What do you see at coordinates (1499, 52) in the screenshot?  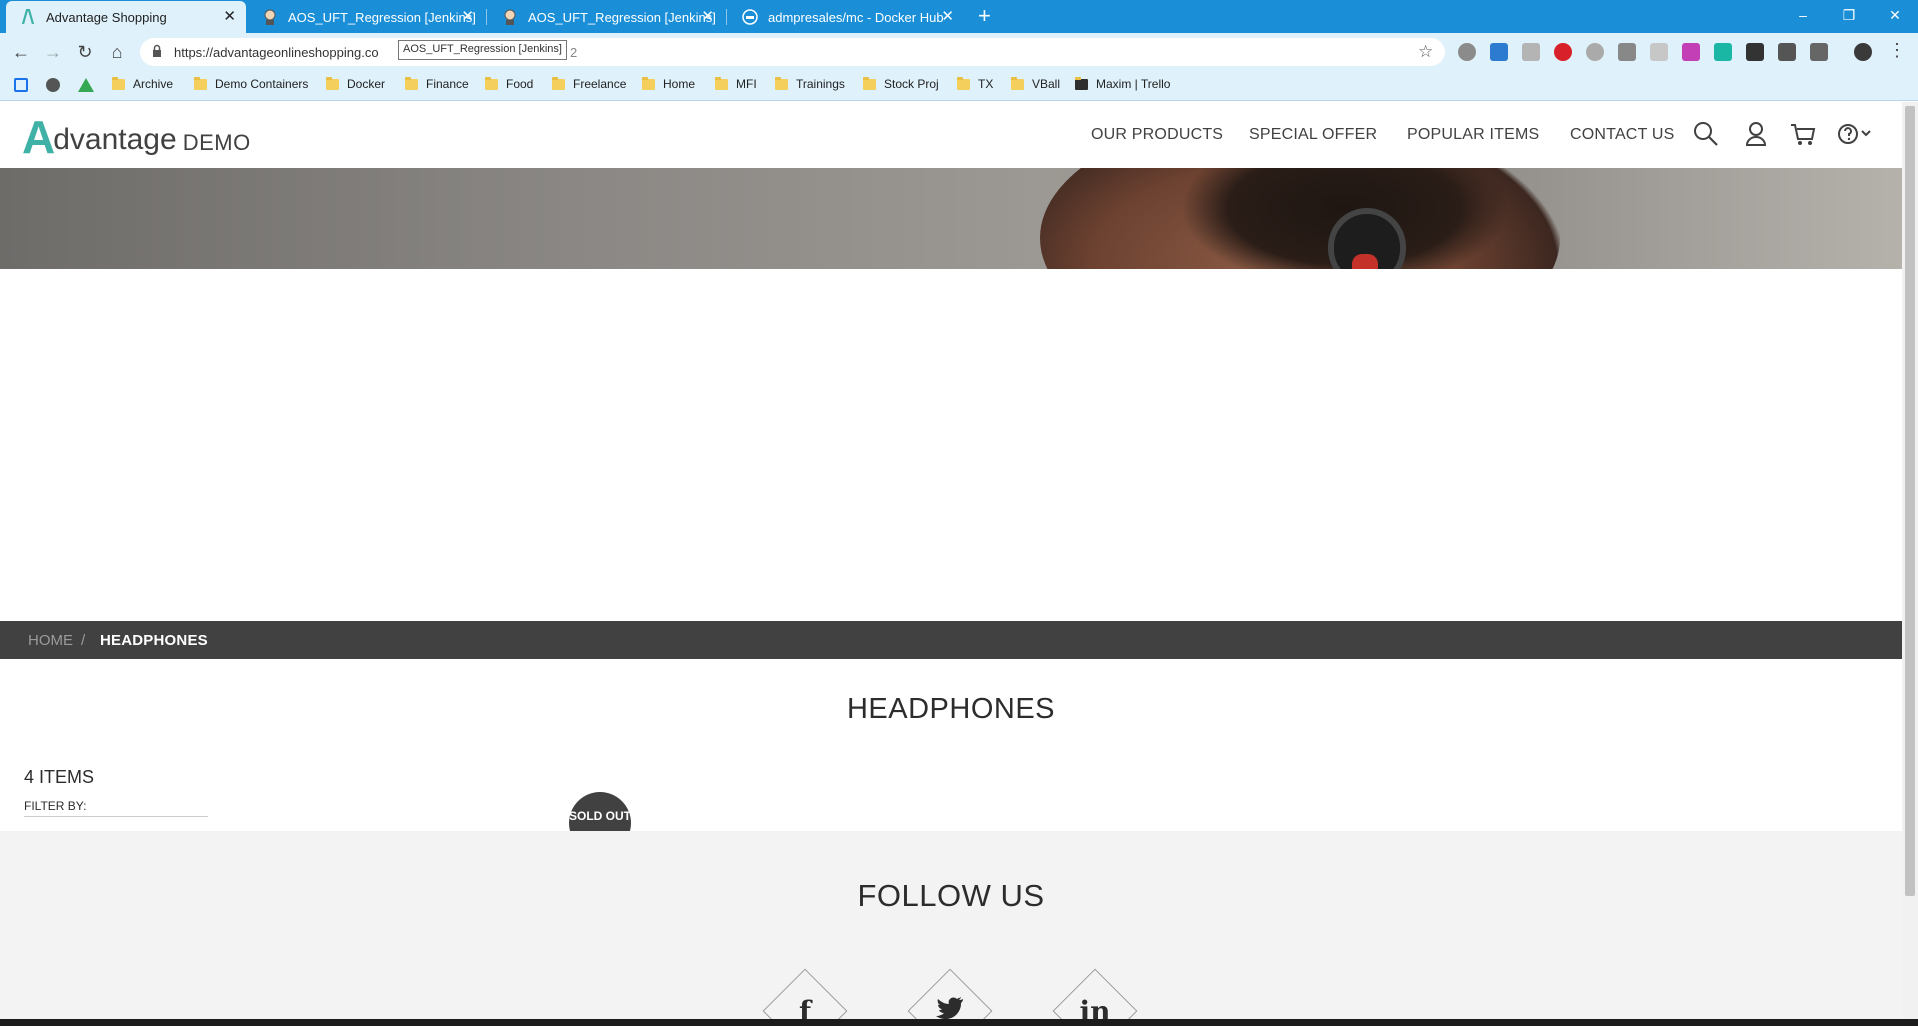 I see `extension-pen-icon` at bounding box center [1499, 52].